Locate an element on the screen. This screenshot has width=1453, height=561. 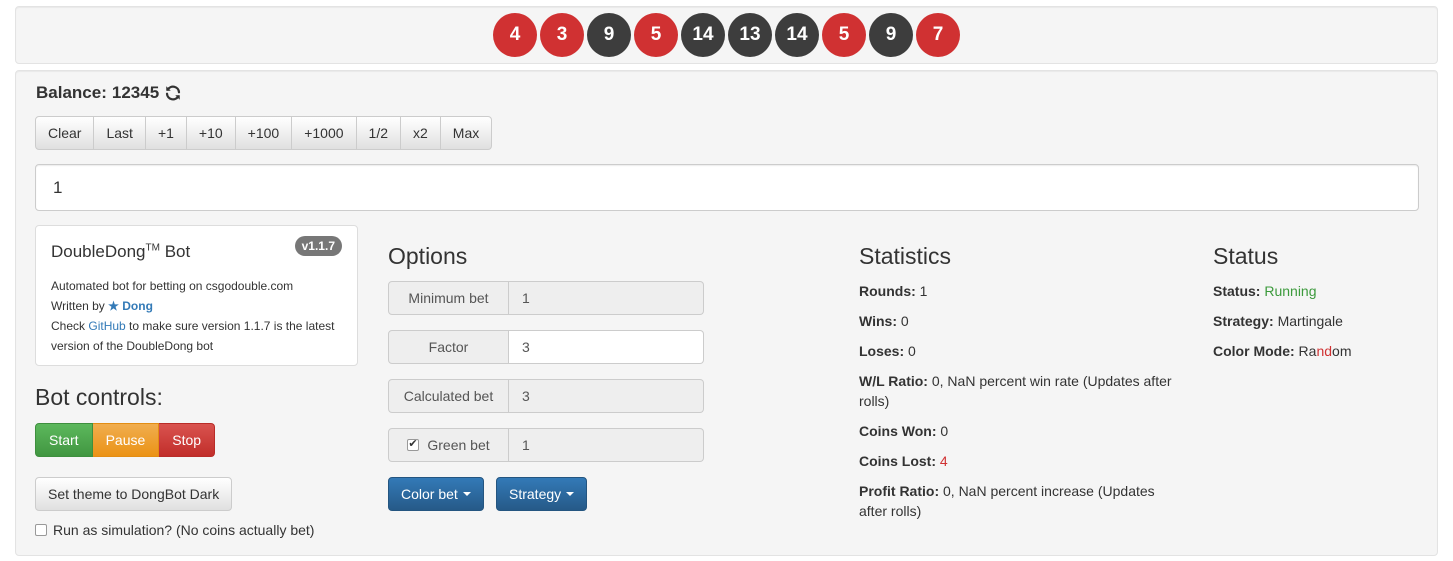
options-heading: Options is located at coordinates (428, 256).